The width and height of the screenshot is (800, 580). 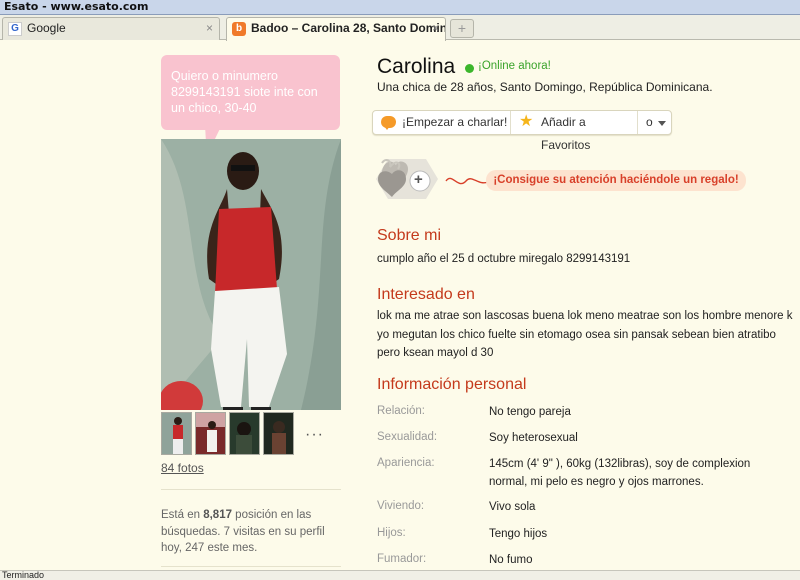 What do you see at coordinates (530, 412) in the screenshot?
I see `info-value-relationship: No tengo pareja` at bounding box center [530, 412].